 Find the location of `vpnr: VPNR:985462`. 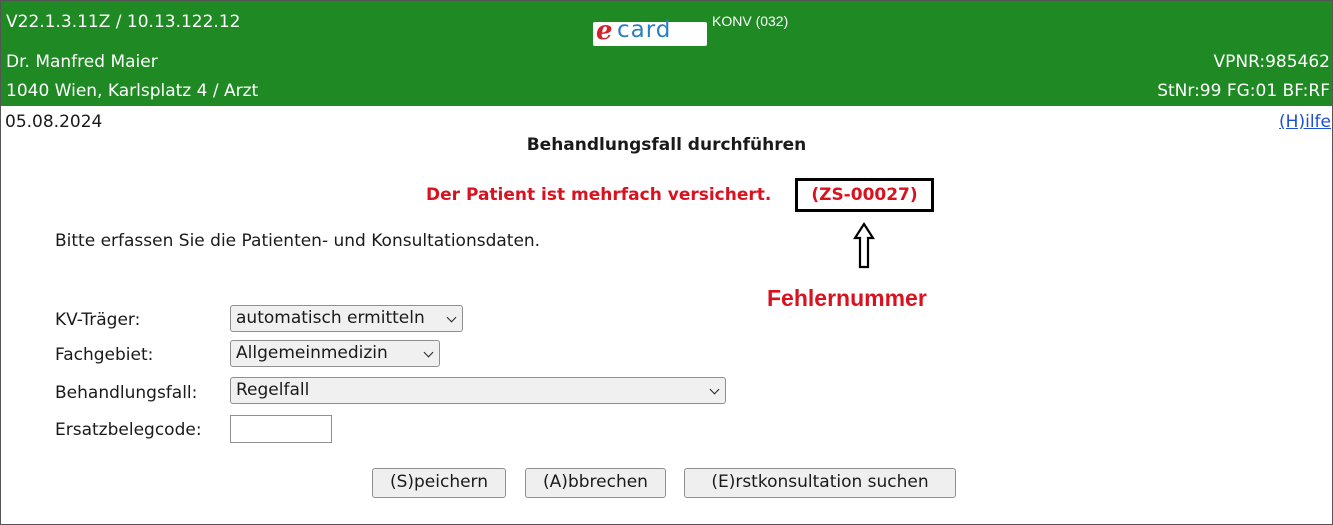

vpnr: VPNR:985462 is located at coordinates (1271, 62).